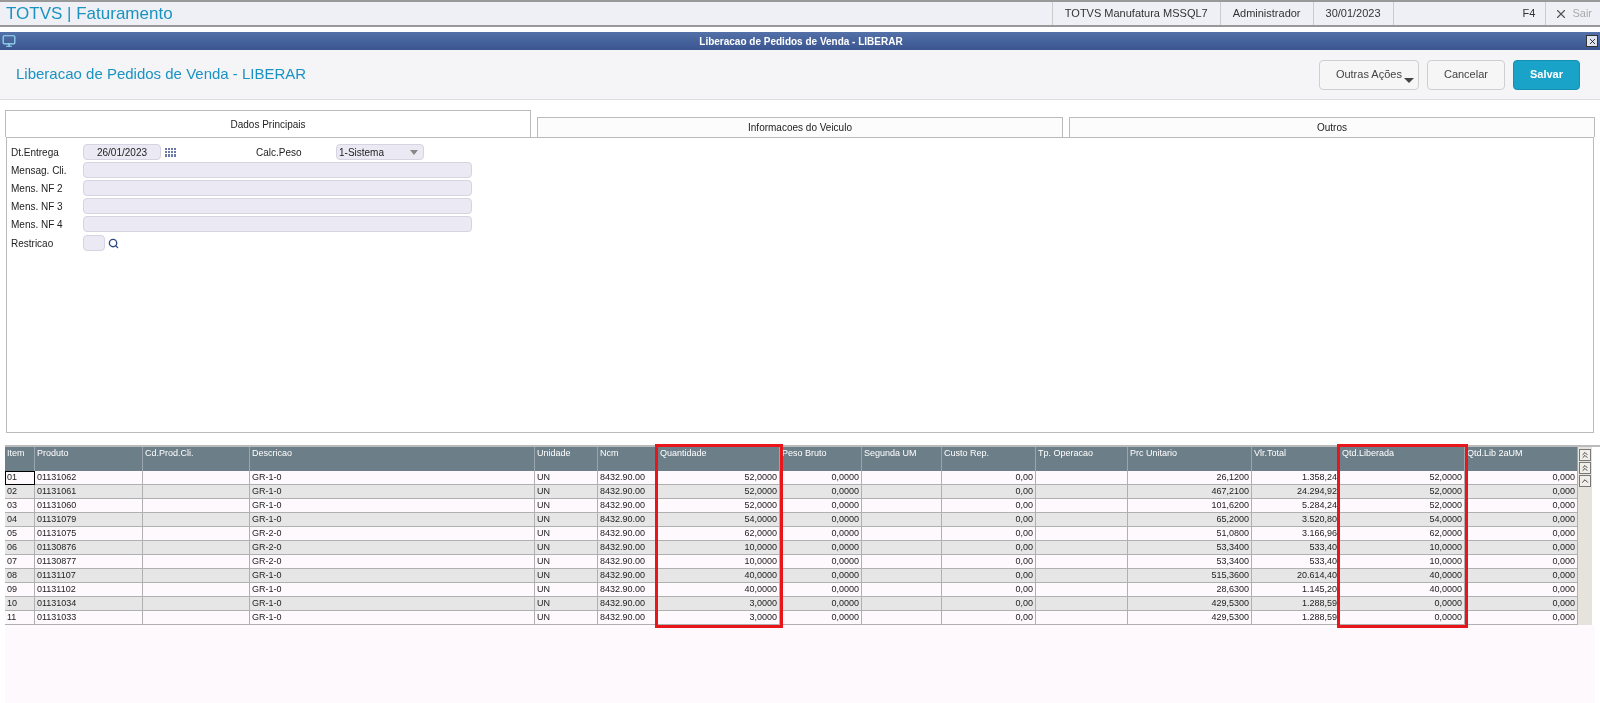 The width and height of the screenshot is (1600, 703). What do you see at coordinates (1521, 459) in the screenshot?
I see `column-header: Qtd.Lib 2aUM` at bounding box center [1521, 459].